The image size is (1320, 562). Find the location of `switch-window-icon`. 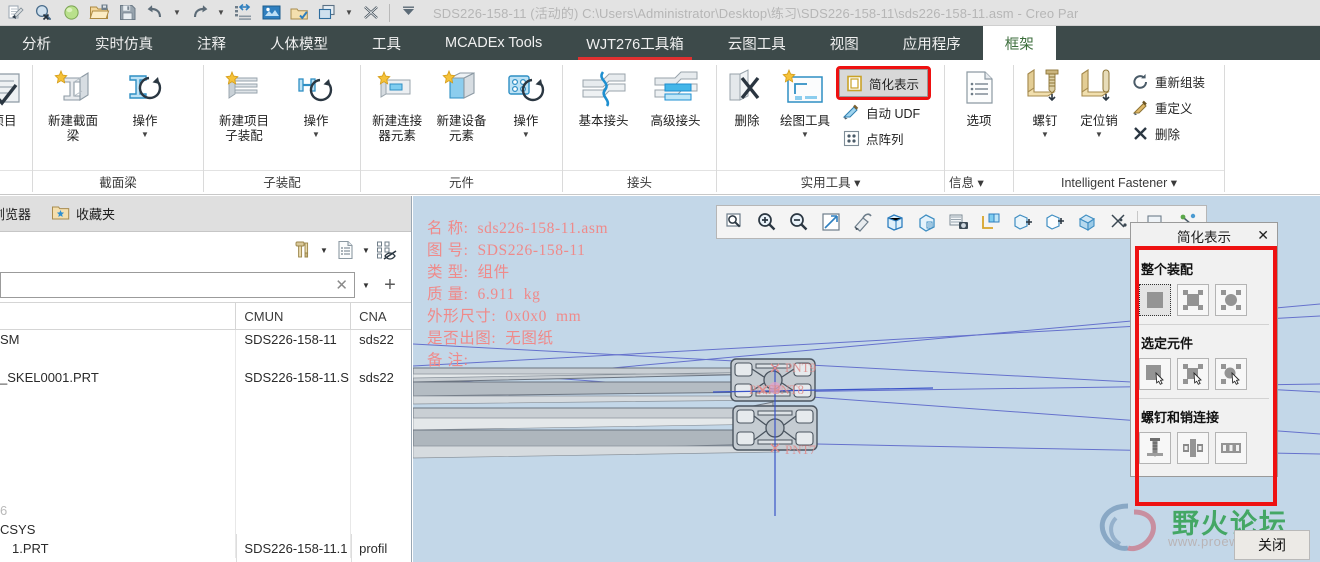

switch-window-icon is located at coordinates (327, 13).